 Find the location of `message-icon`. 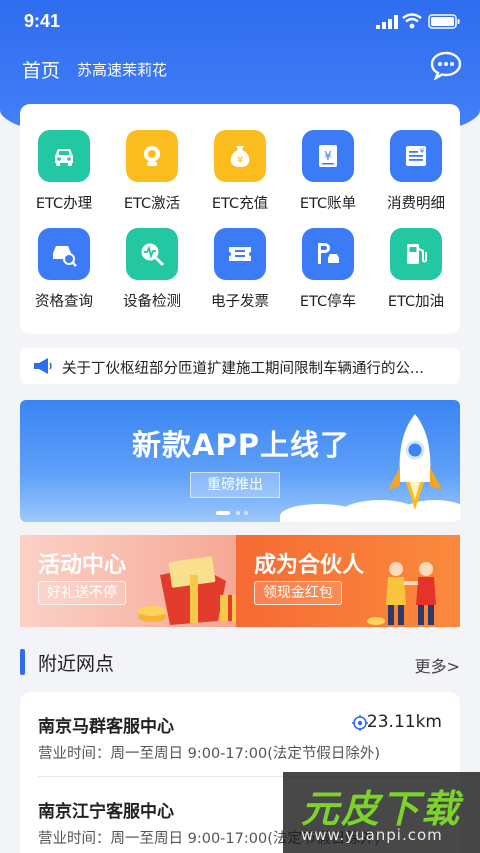

message-icon is located at coordinates (446, 65).